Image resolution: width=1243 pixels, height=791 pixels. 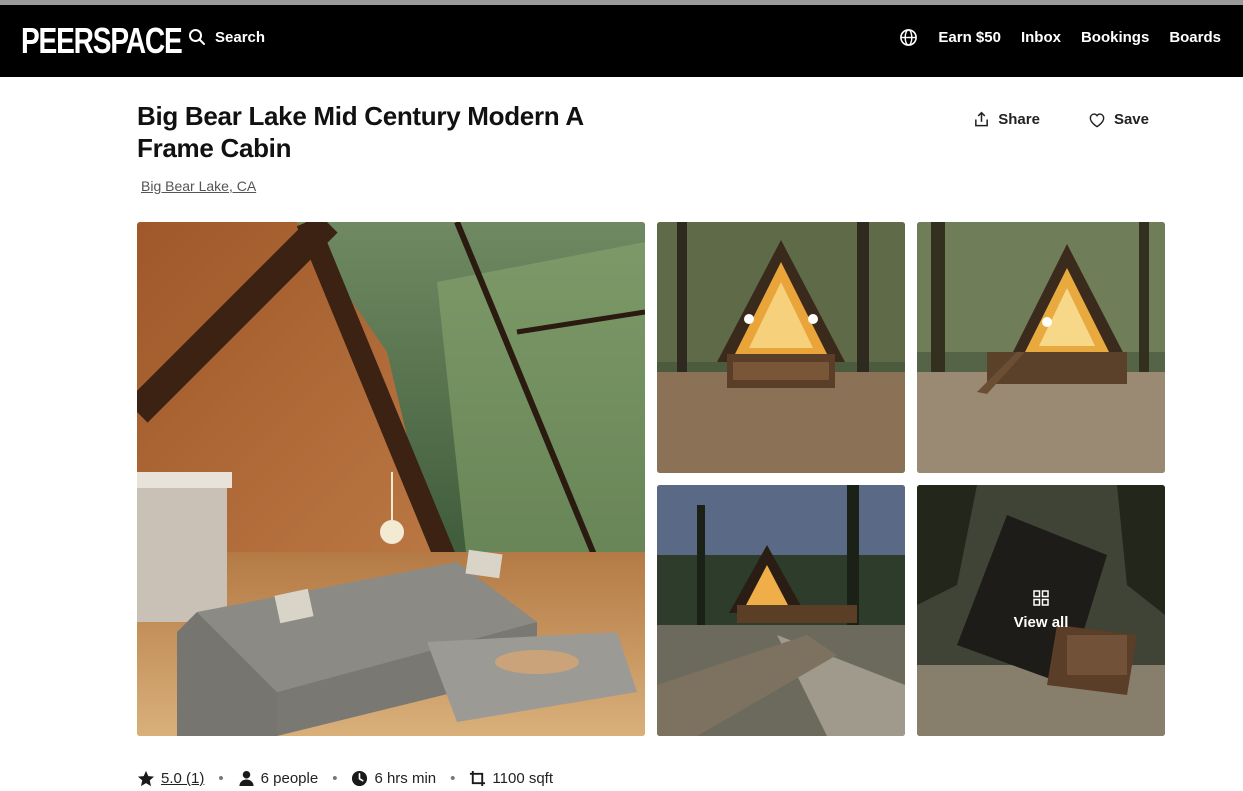 I want to click on listing-actions: Share Save, so click(x=1061, y=119).